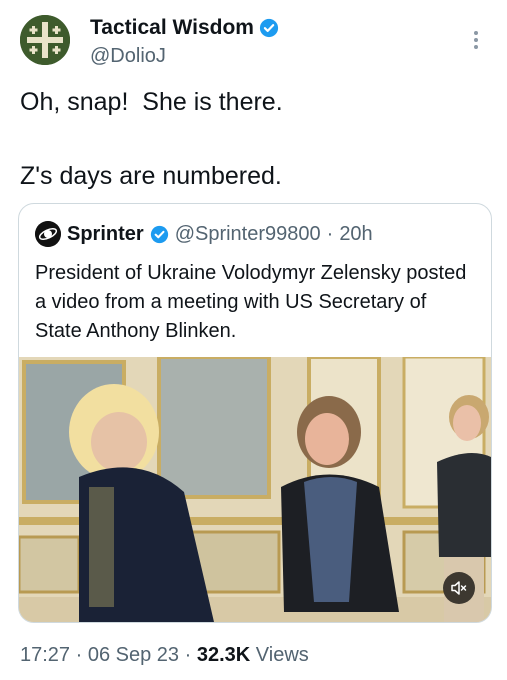  I want to click on tweet-time: 17:27, so click(45, 655).